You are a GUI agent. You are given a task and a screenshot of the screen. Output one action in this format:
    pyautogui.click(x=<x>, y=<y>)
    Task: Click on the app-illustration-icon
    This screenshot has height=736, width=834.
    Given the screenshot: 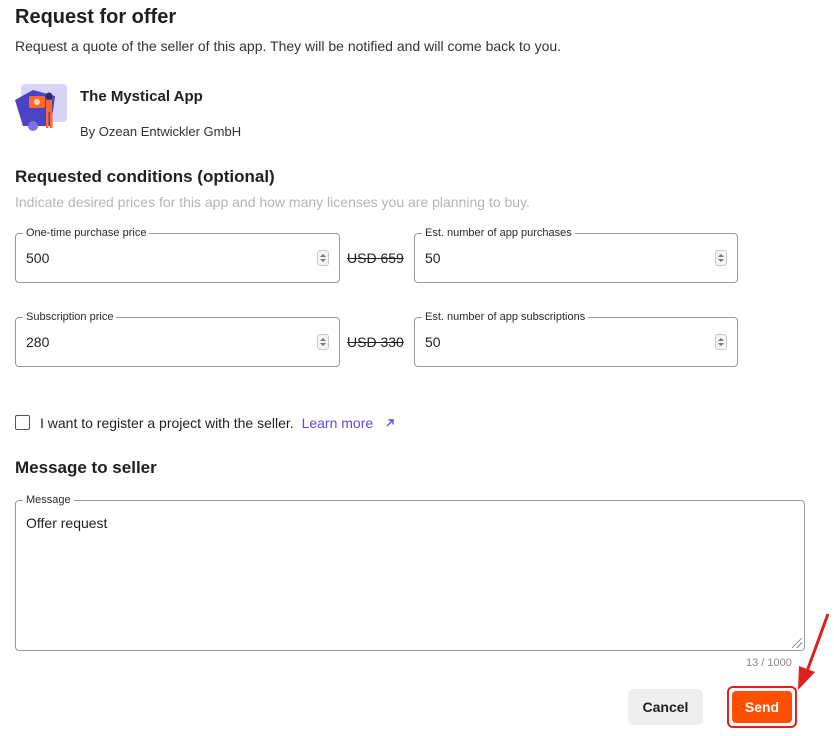 What is the action you would take?
    pyautogui.click(x=42, y=108)
    